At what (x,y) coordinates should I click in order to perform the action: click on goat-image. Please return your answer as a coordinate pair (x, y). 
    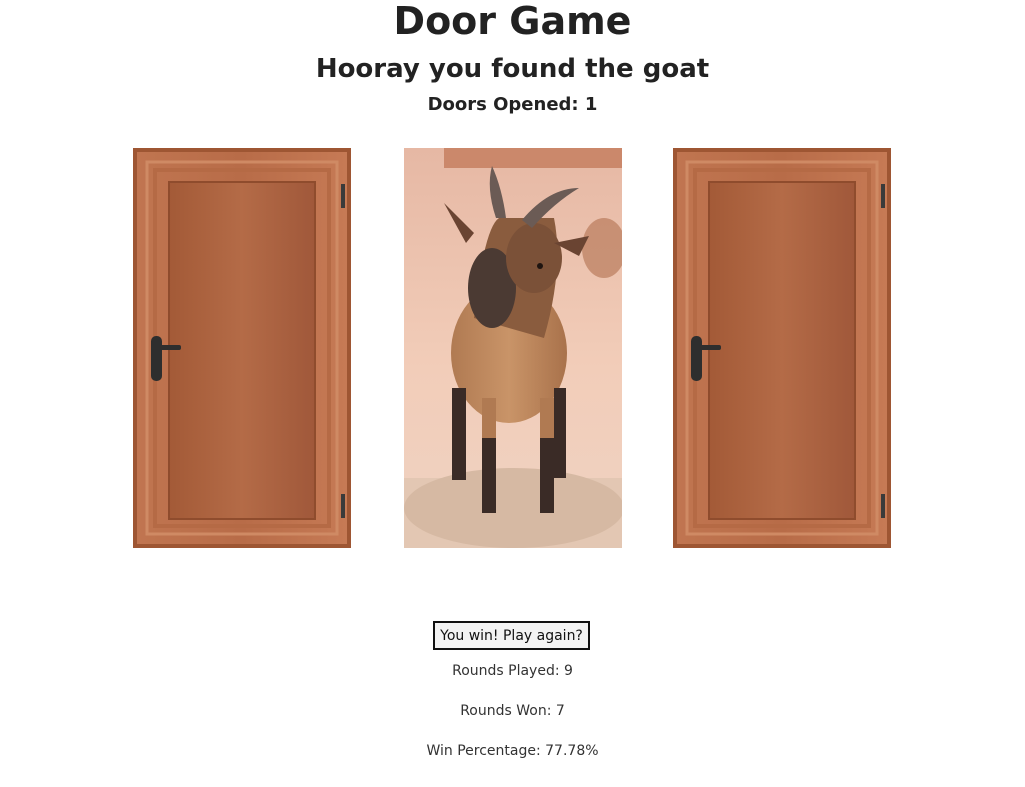
    Looking at the image, I should click on (513, 348).